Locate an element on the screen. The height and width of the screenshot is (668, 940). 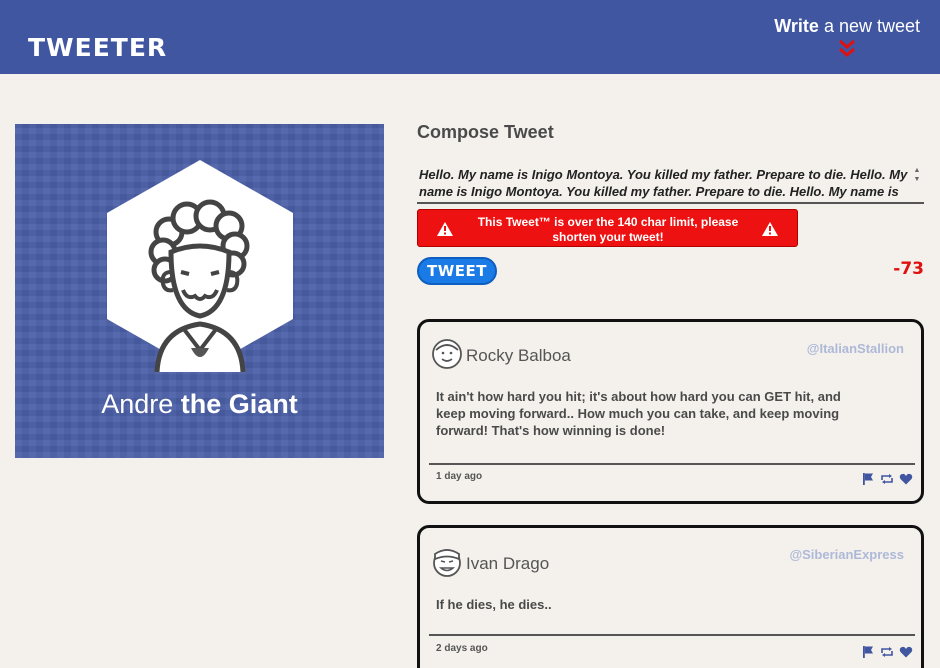
char-counter: -73 is located at coordinates (908, 269).